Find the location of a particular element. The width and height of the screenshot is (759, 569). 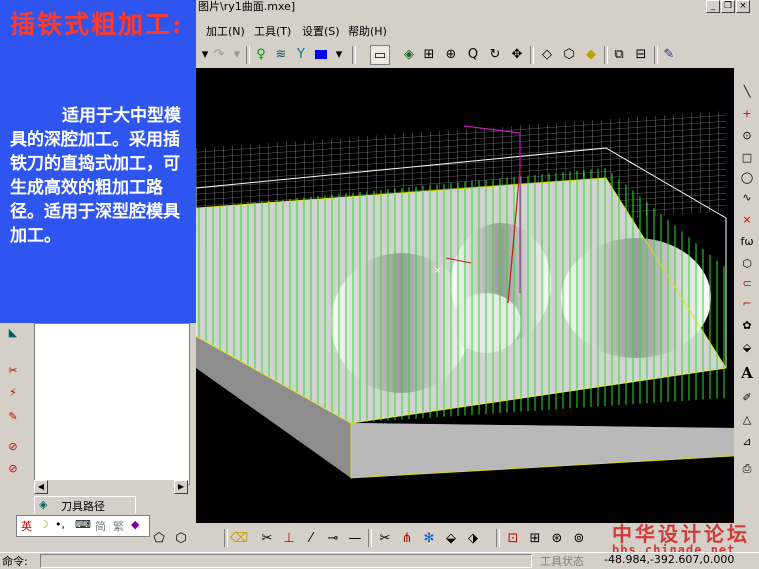

left-toolbar: ◣ ✂ ⚡ ✎ ⊘ ⊘ is located at coordinates (15, 423).